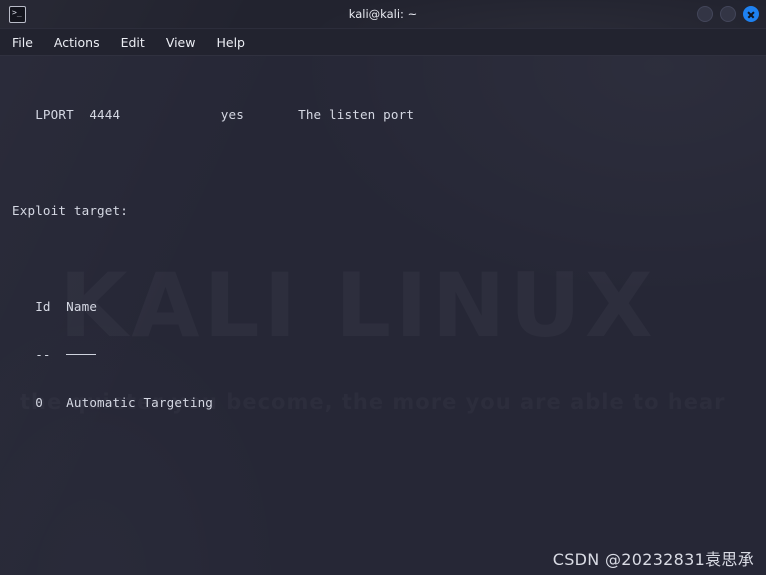  I want to click on maximize-button, so click(728, 14).